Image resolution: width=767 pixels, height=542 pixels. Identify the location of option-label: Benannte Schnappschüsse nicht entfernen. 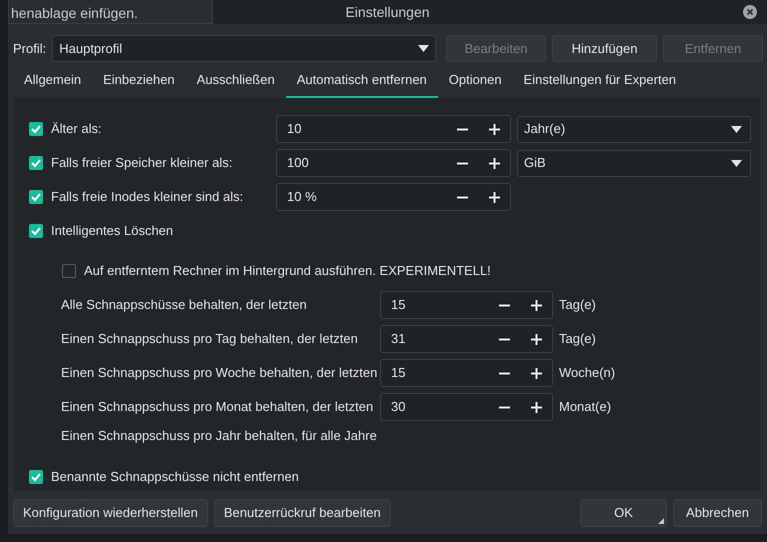
(175, 477).